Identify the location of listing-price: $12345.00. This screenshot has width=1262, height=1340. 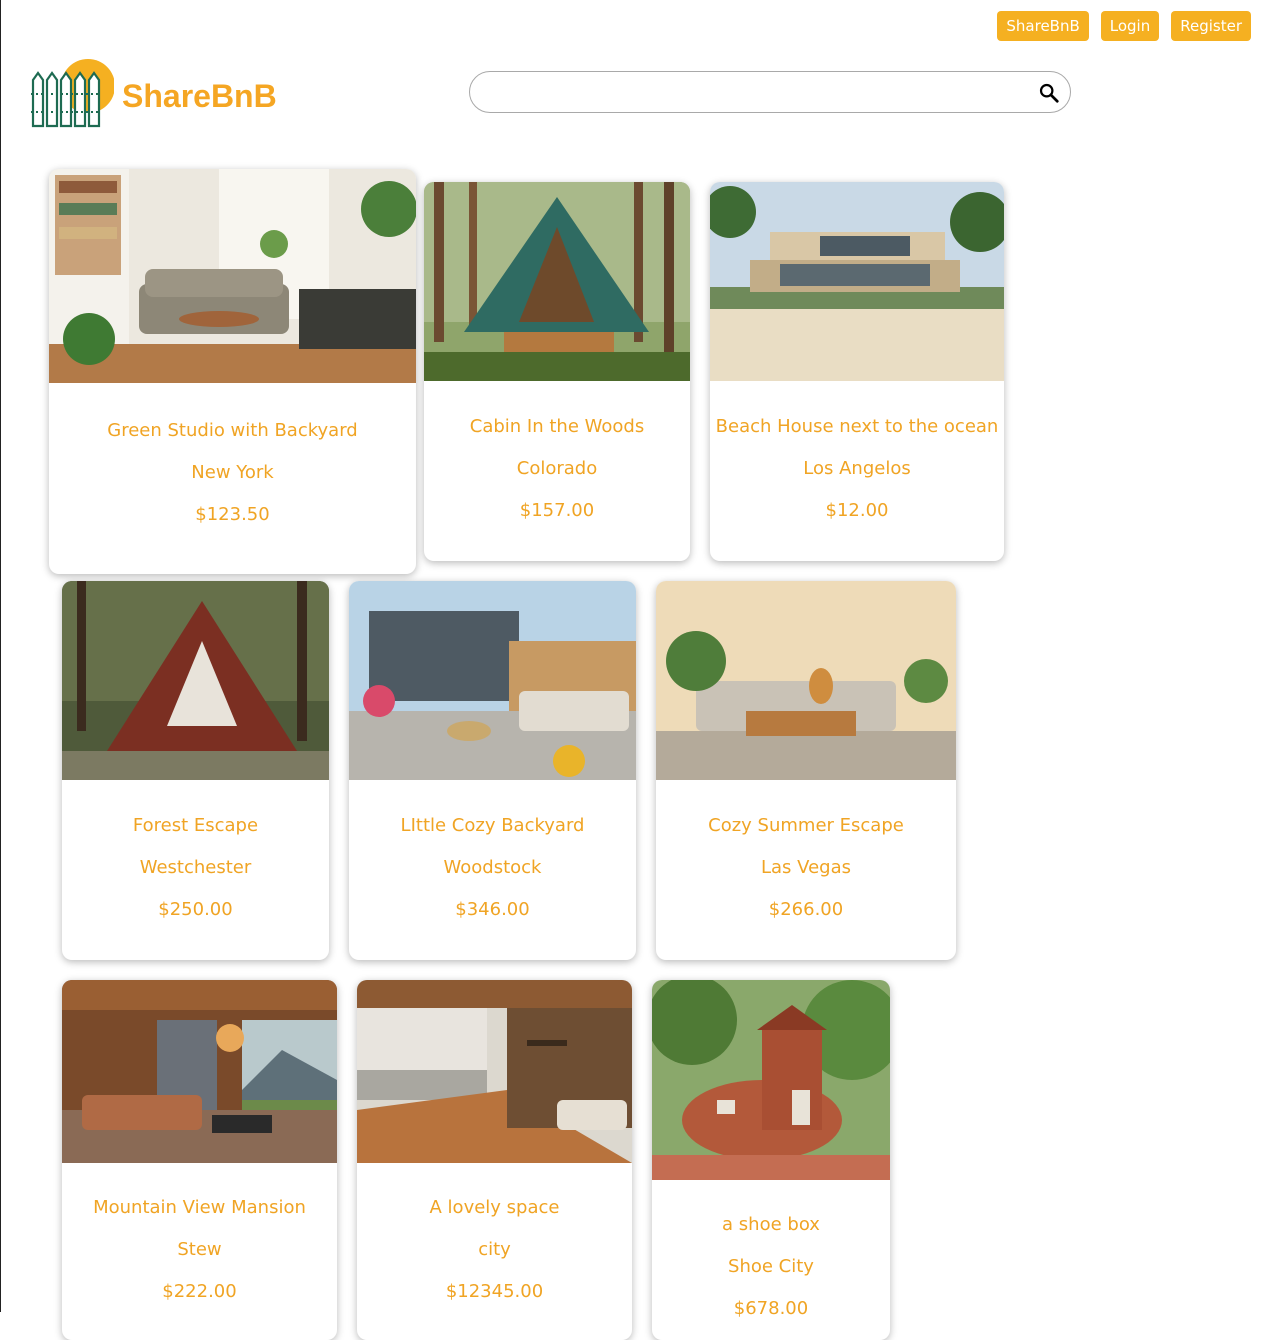
(494, 1291).